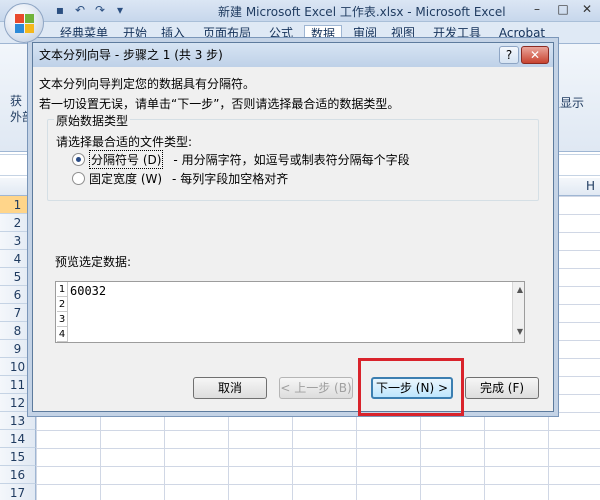 This screenshot has height=500, width=600. Describe the element at coordinates (18, 277) in the screenshot. I see `row-header: 5` at that location.